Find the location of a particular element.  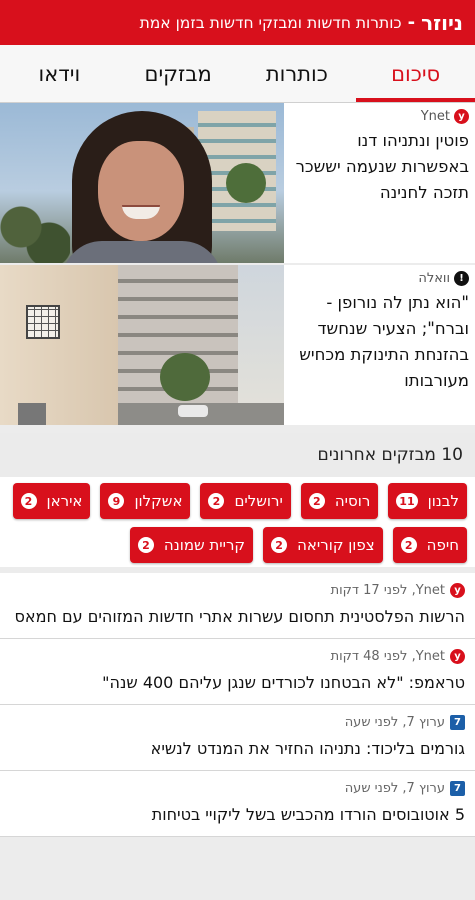

topic-tag: קריית שמונה 2 is located at coordinates (191, 545).